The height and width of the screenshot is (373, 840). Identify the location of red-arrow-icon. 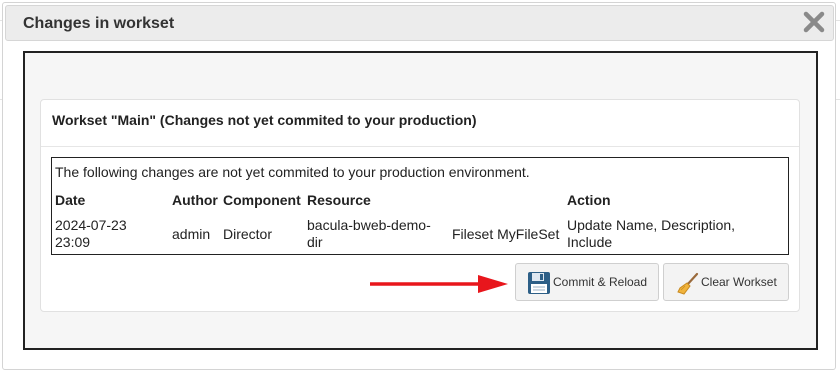
(439, 284).